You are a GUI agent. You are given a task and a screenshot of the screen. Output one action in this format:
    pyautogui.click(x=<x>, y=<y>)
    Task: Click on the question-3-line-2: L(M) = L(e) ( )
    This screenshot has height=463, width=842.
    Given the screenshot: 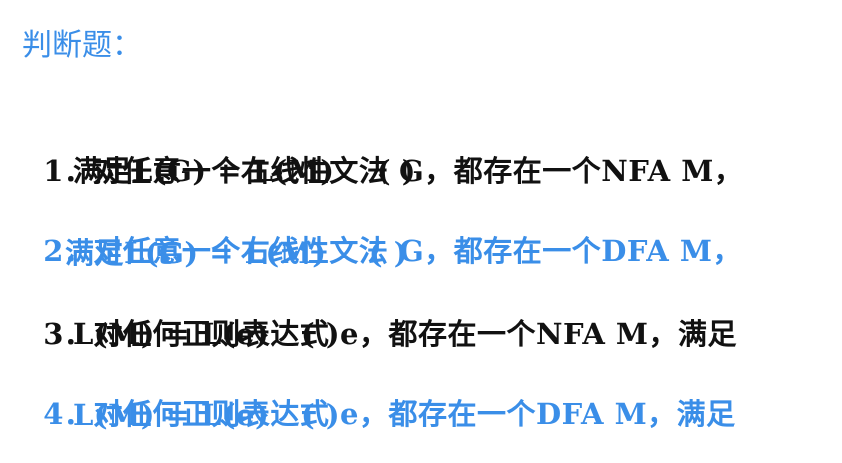 What is the action you would take?
    pyautogui.click(x=207, y=334)
    